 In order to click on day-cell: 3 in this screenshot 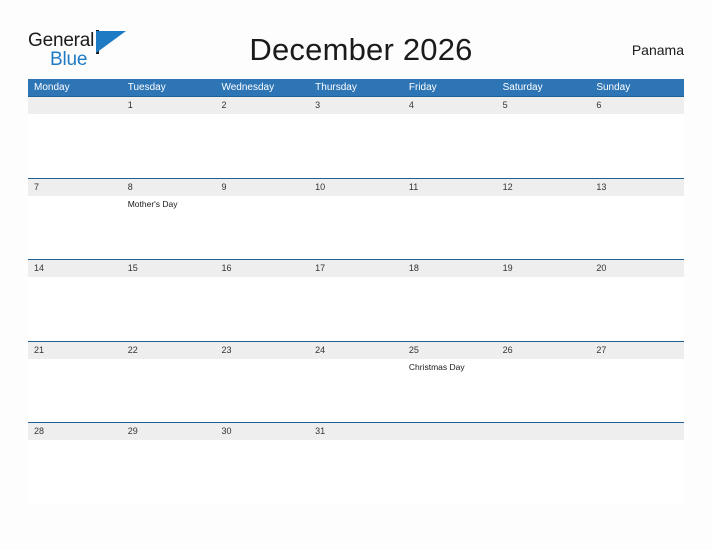, I will do `click(356, 137)`.